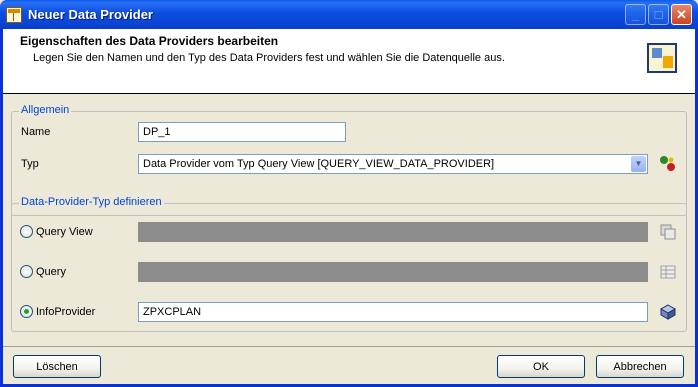  What do you see at coordinates (681, 14) in the screenshot?
I see `close-button: ✕` at bounding box center [681, 14].